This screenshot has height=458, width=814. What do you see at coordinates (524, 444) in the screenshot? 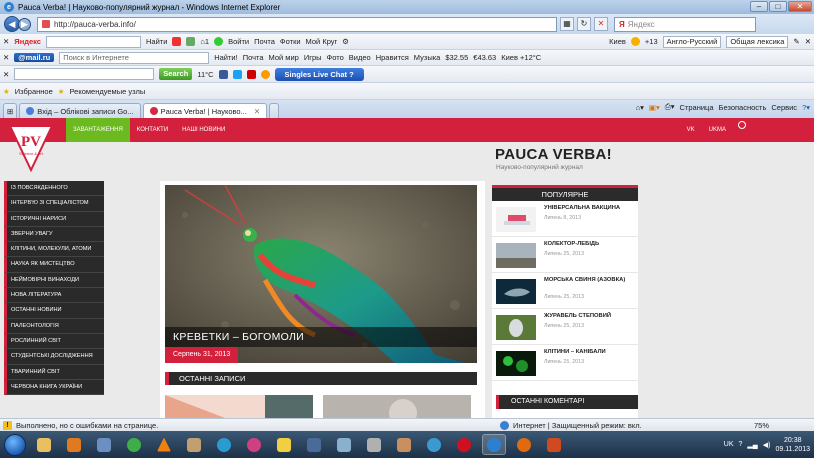
I see `taskbar-firefox-icon` at bounding box center [524, 444].